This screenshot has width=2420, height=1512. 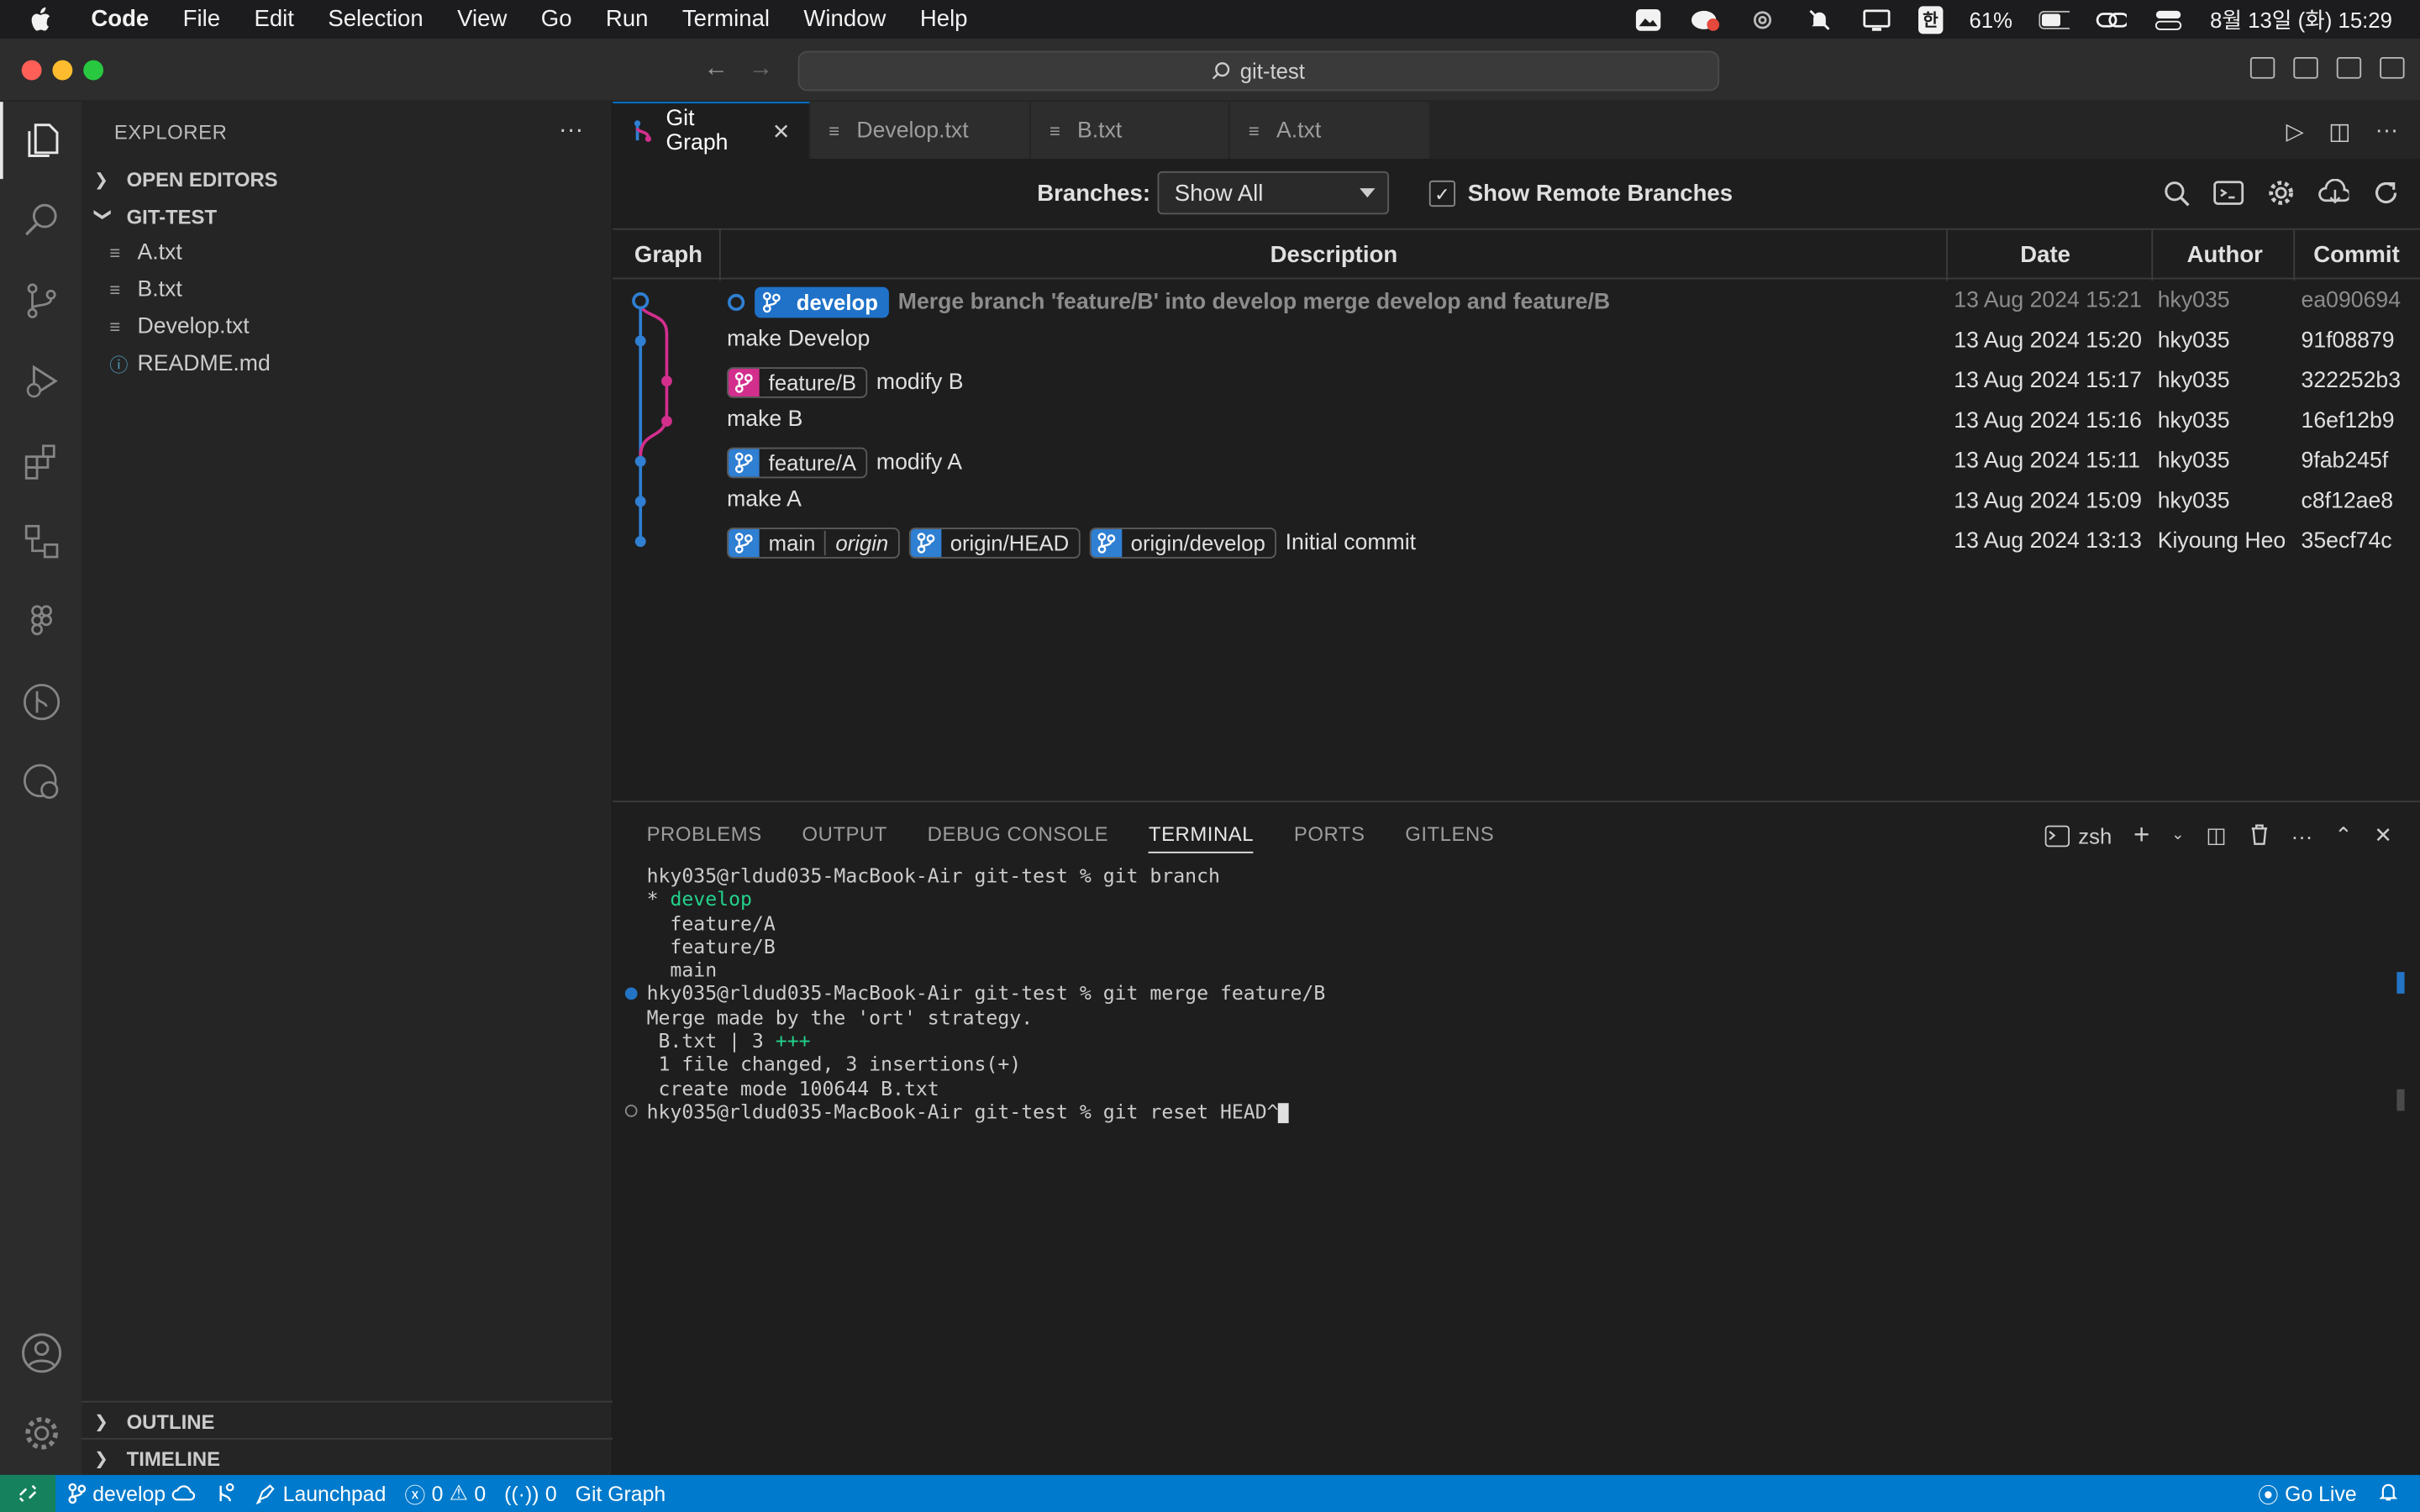 I want to click on open-editors-section: ❯ OPEN EDITORS, so click(x=346, y=178).